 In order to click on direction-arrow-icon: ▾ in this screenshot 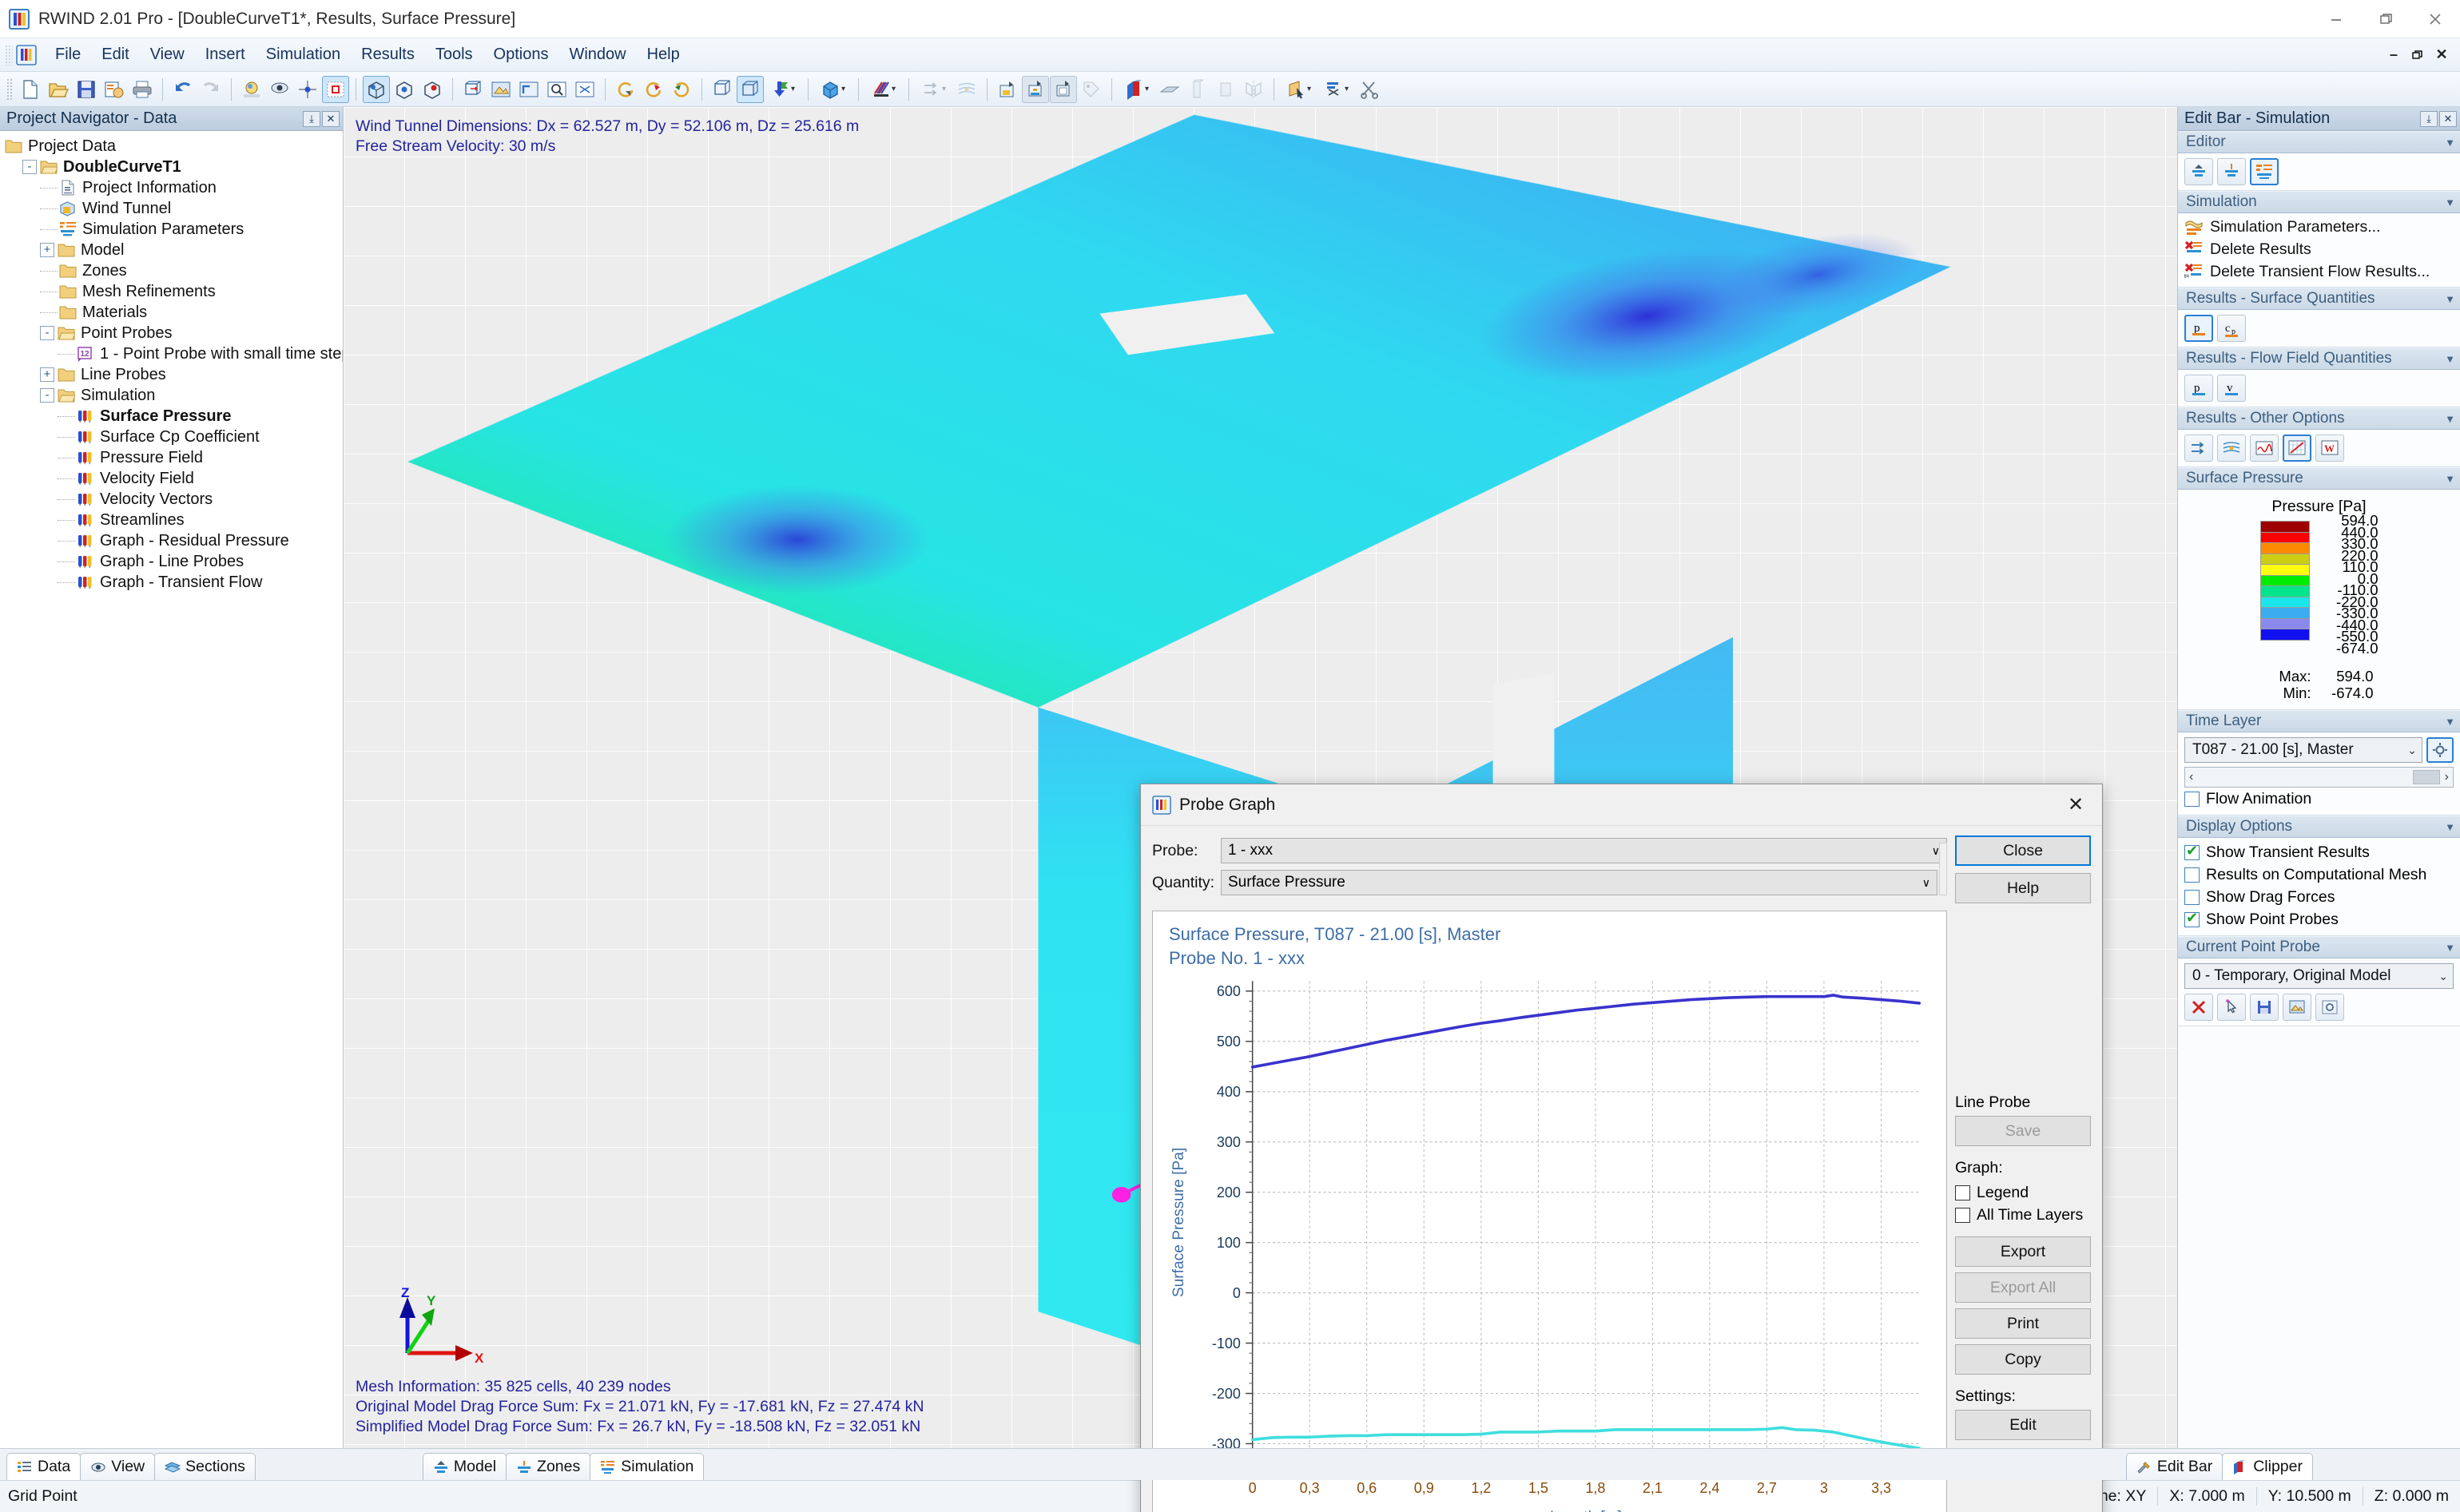, I will do `click(783, 89)`.